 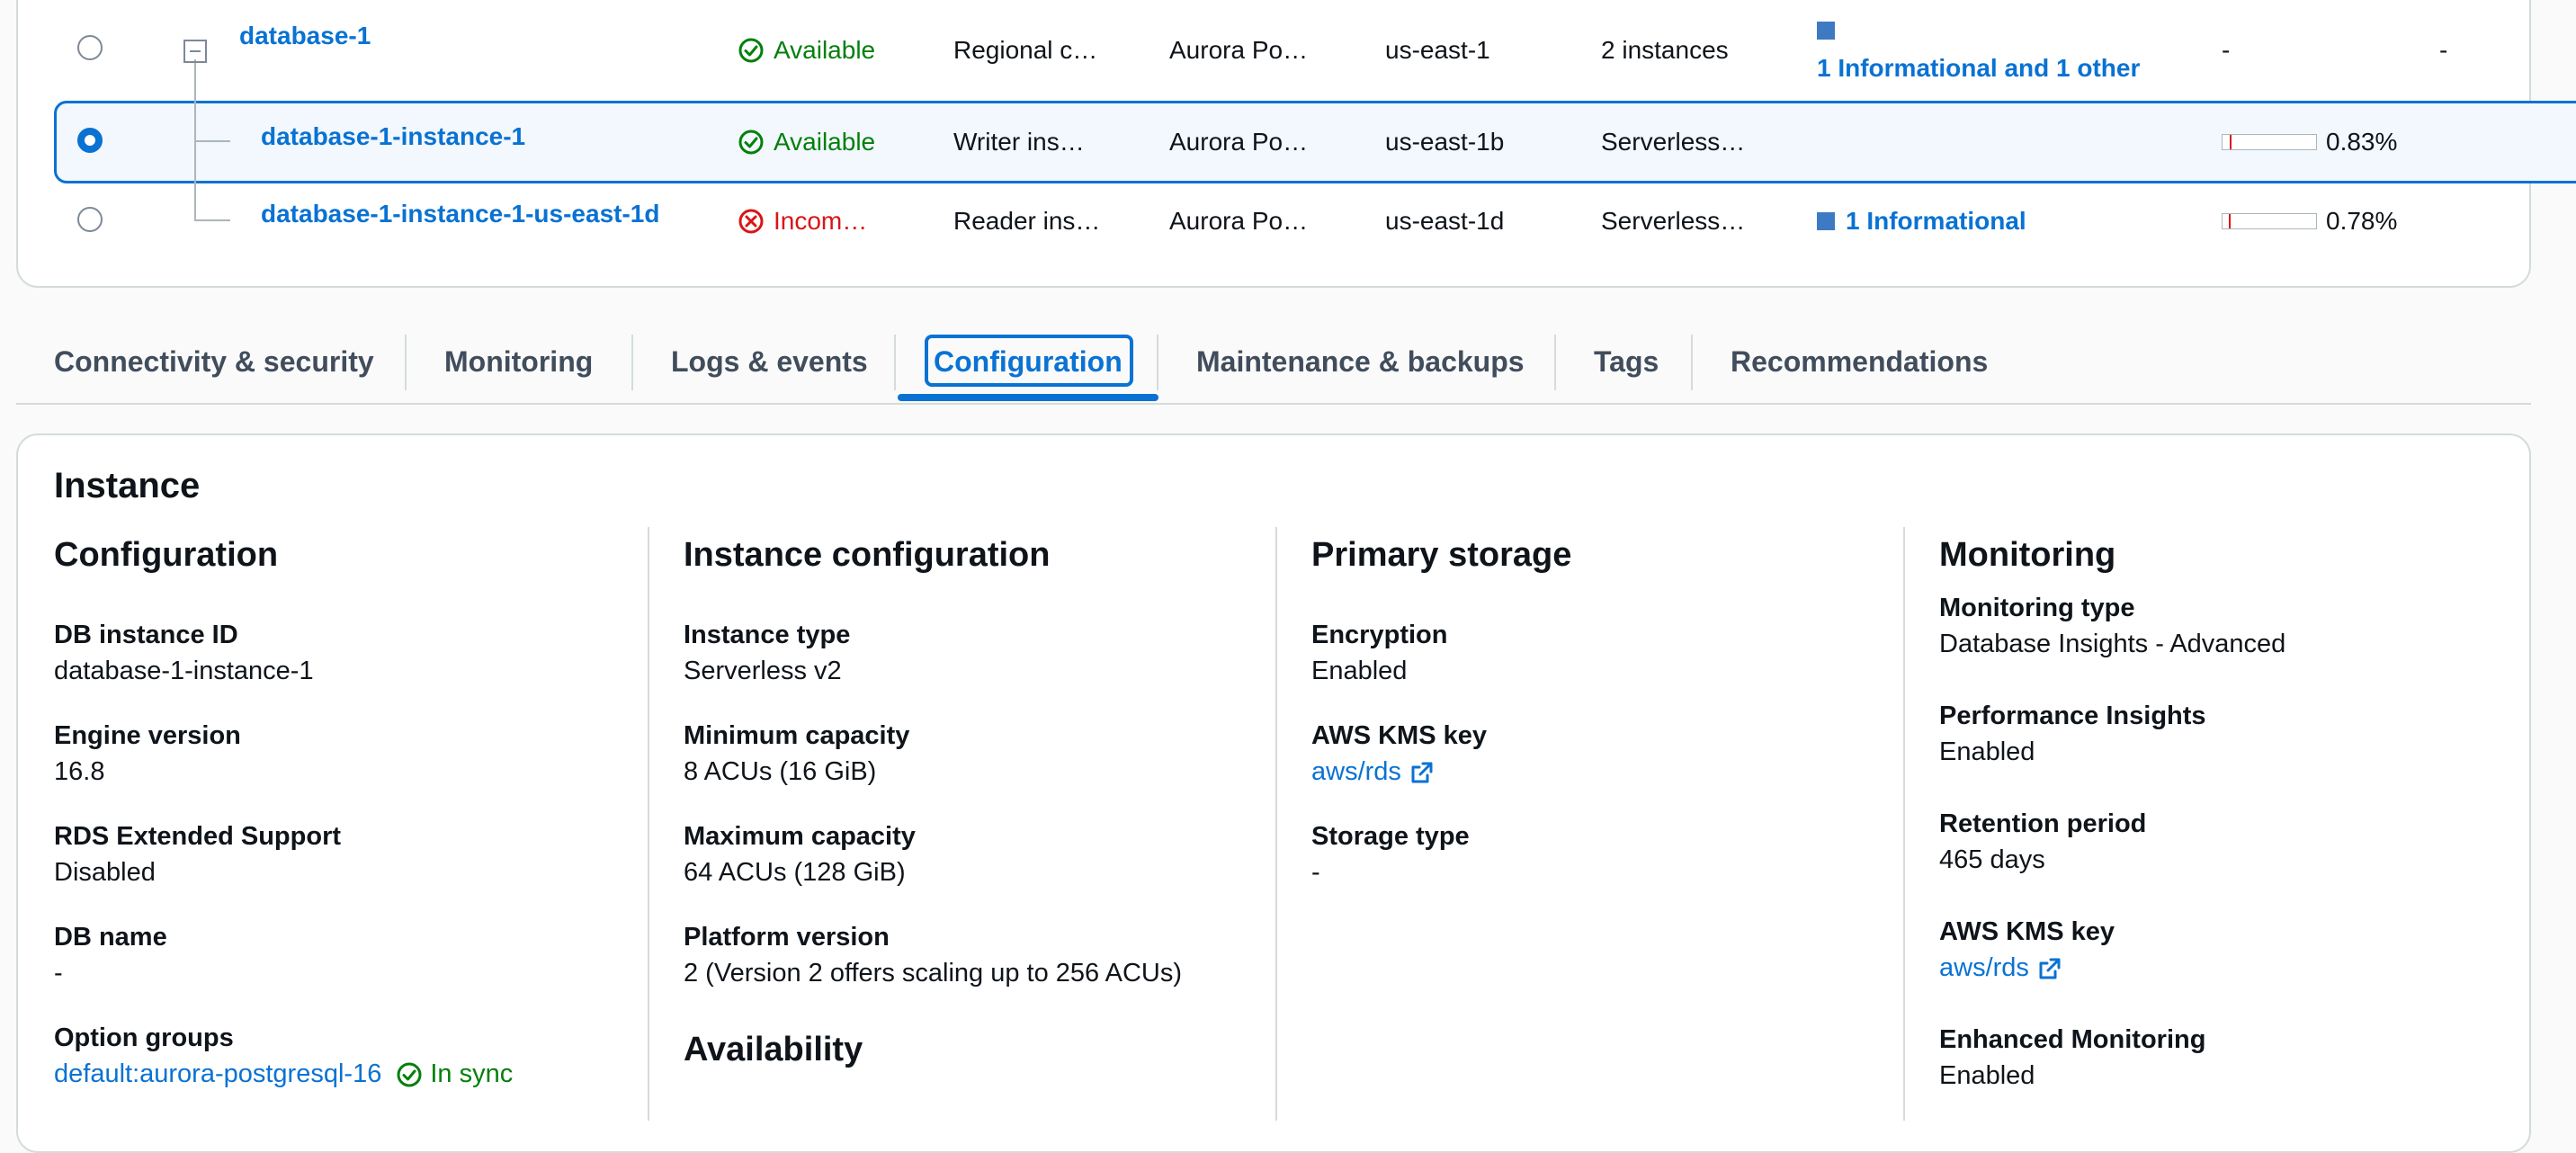 I want to click on instance-type-value: Serverless v2, so click(x=763, y=671).